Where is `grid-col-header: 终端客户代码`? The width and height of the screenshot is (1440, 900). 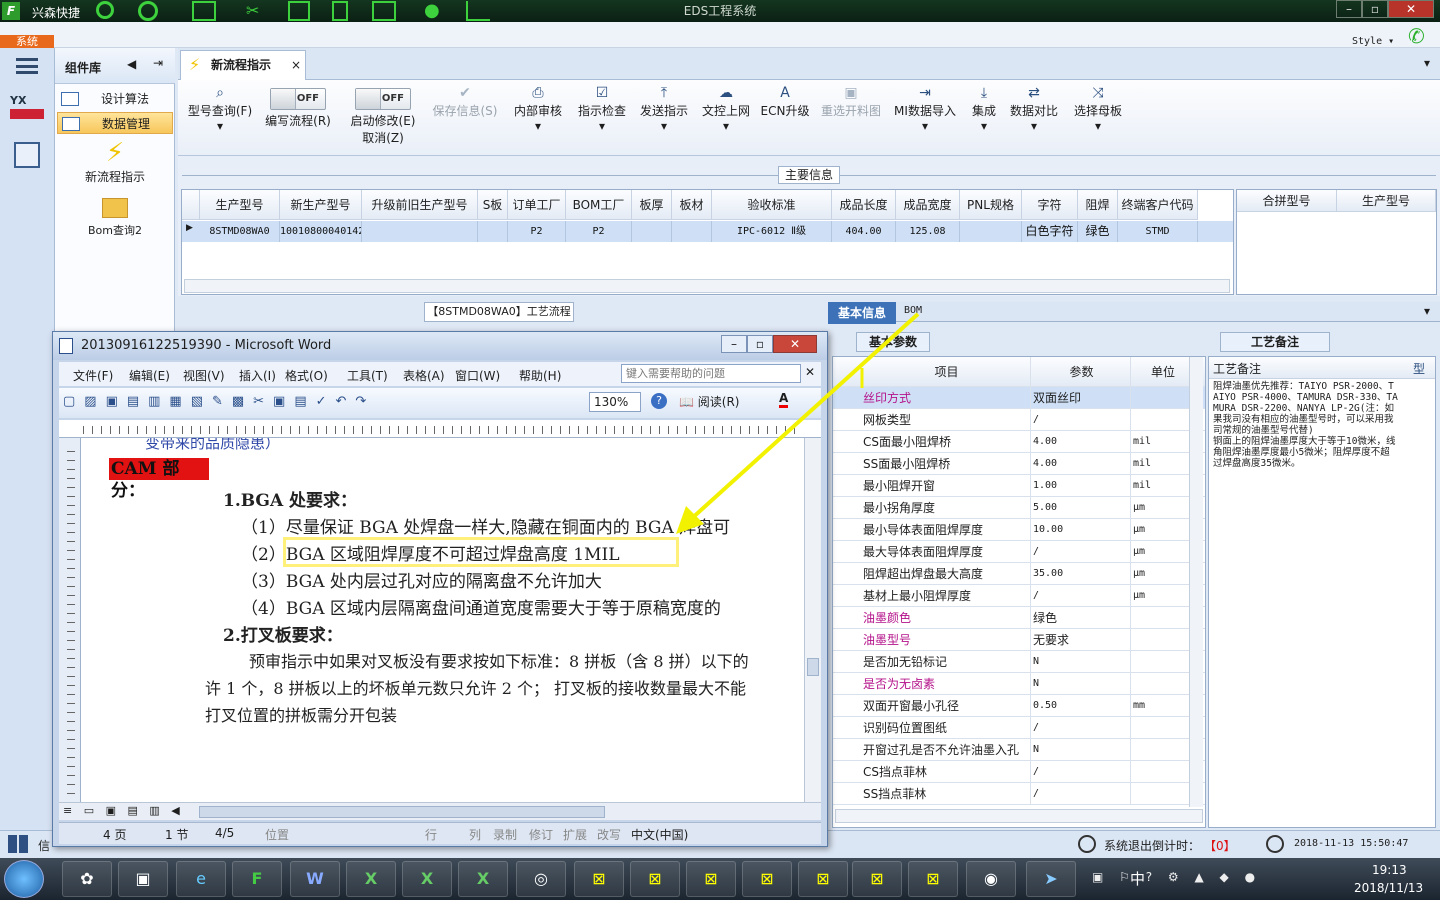 grid-col-header: 终端客户代码 is located at coordinates (1158, 205).